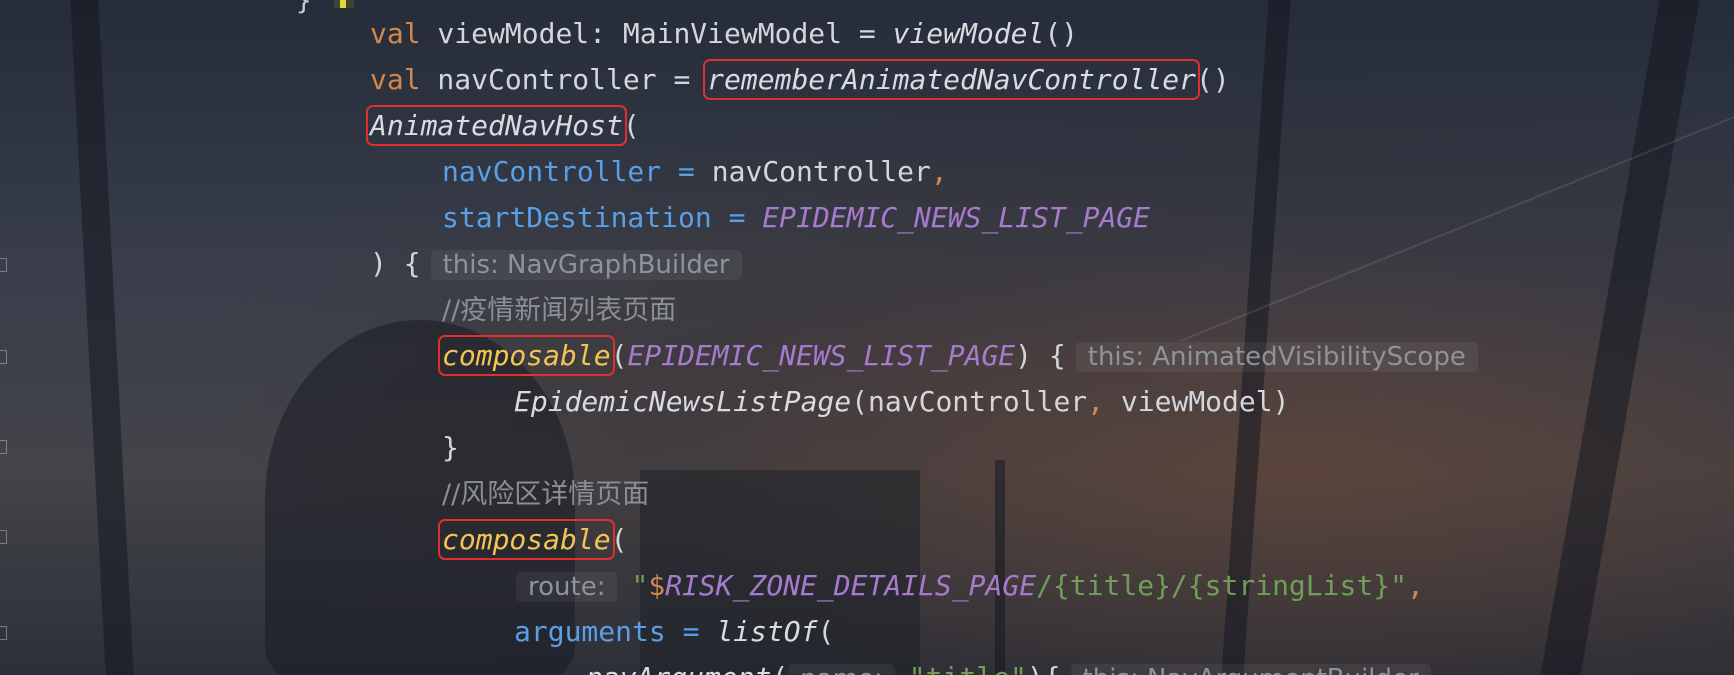 The width and height of the screenshot is (1734, 675). I want to click on constant: RISK_ZONE_DETAILS_PAGE, so click(851, 585).